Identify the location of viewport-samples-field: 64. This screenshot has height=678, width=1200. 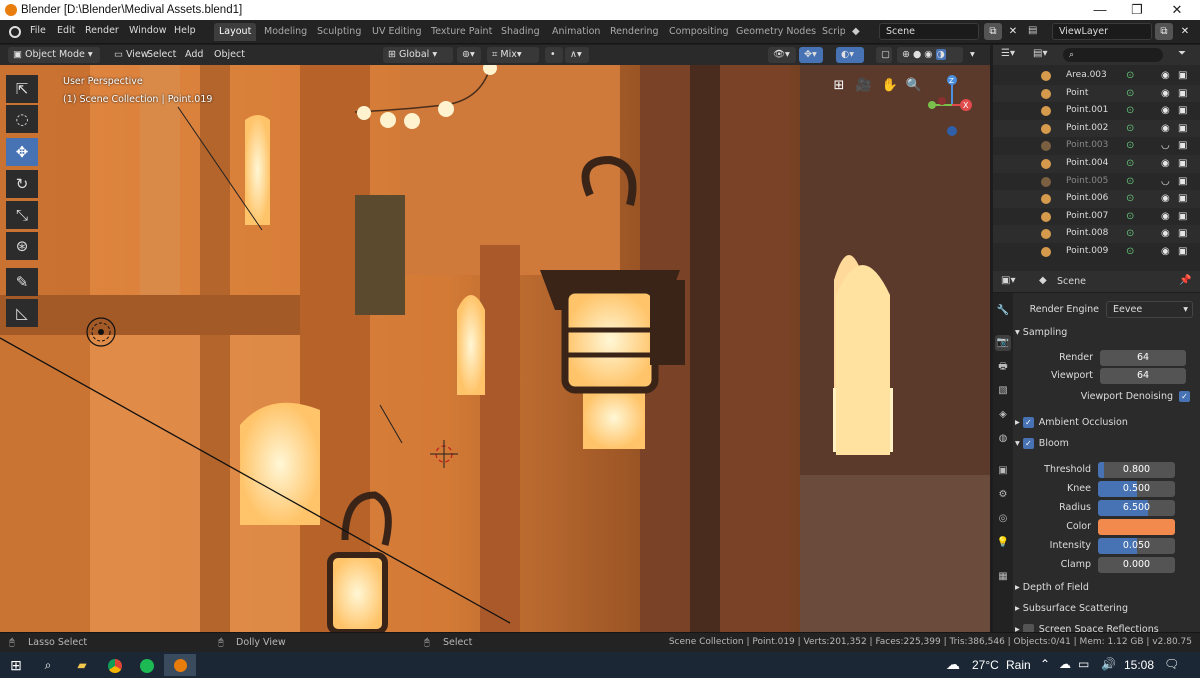
(1143, 376).